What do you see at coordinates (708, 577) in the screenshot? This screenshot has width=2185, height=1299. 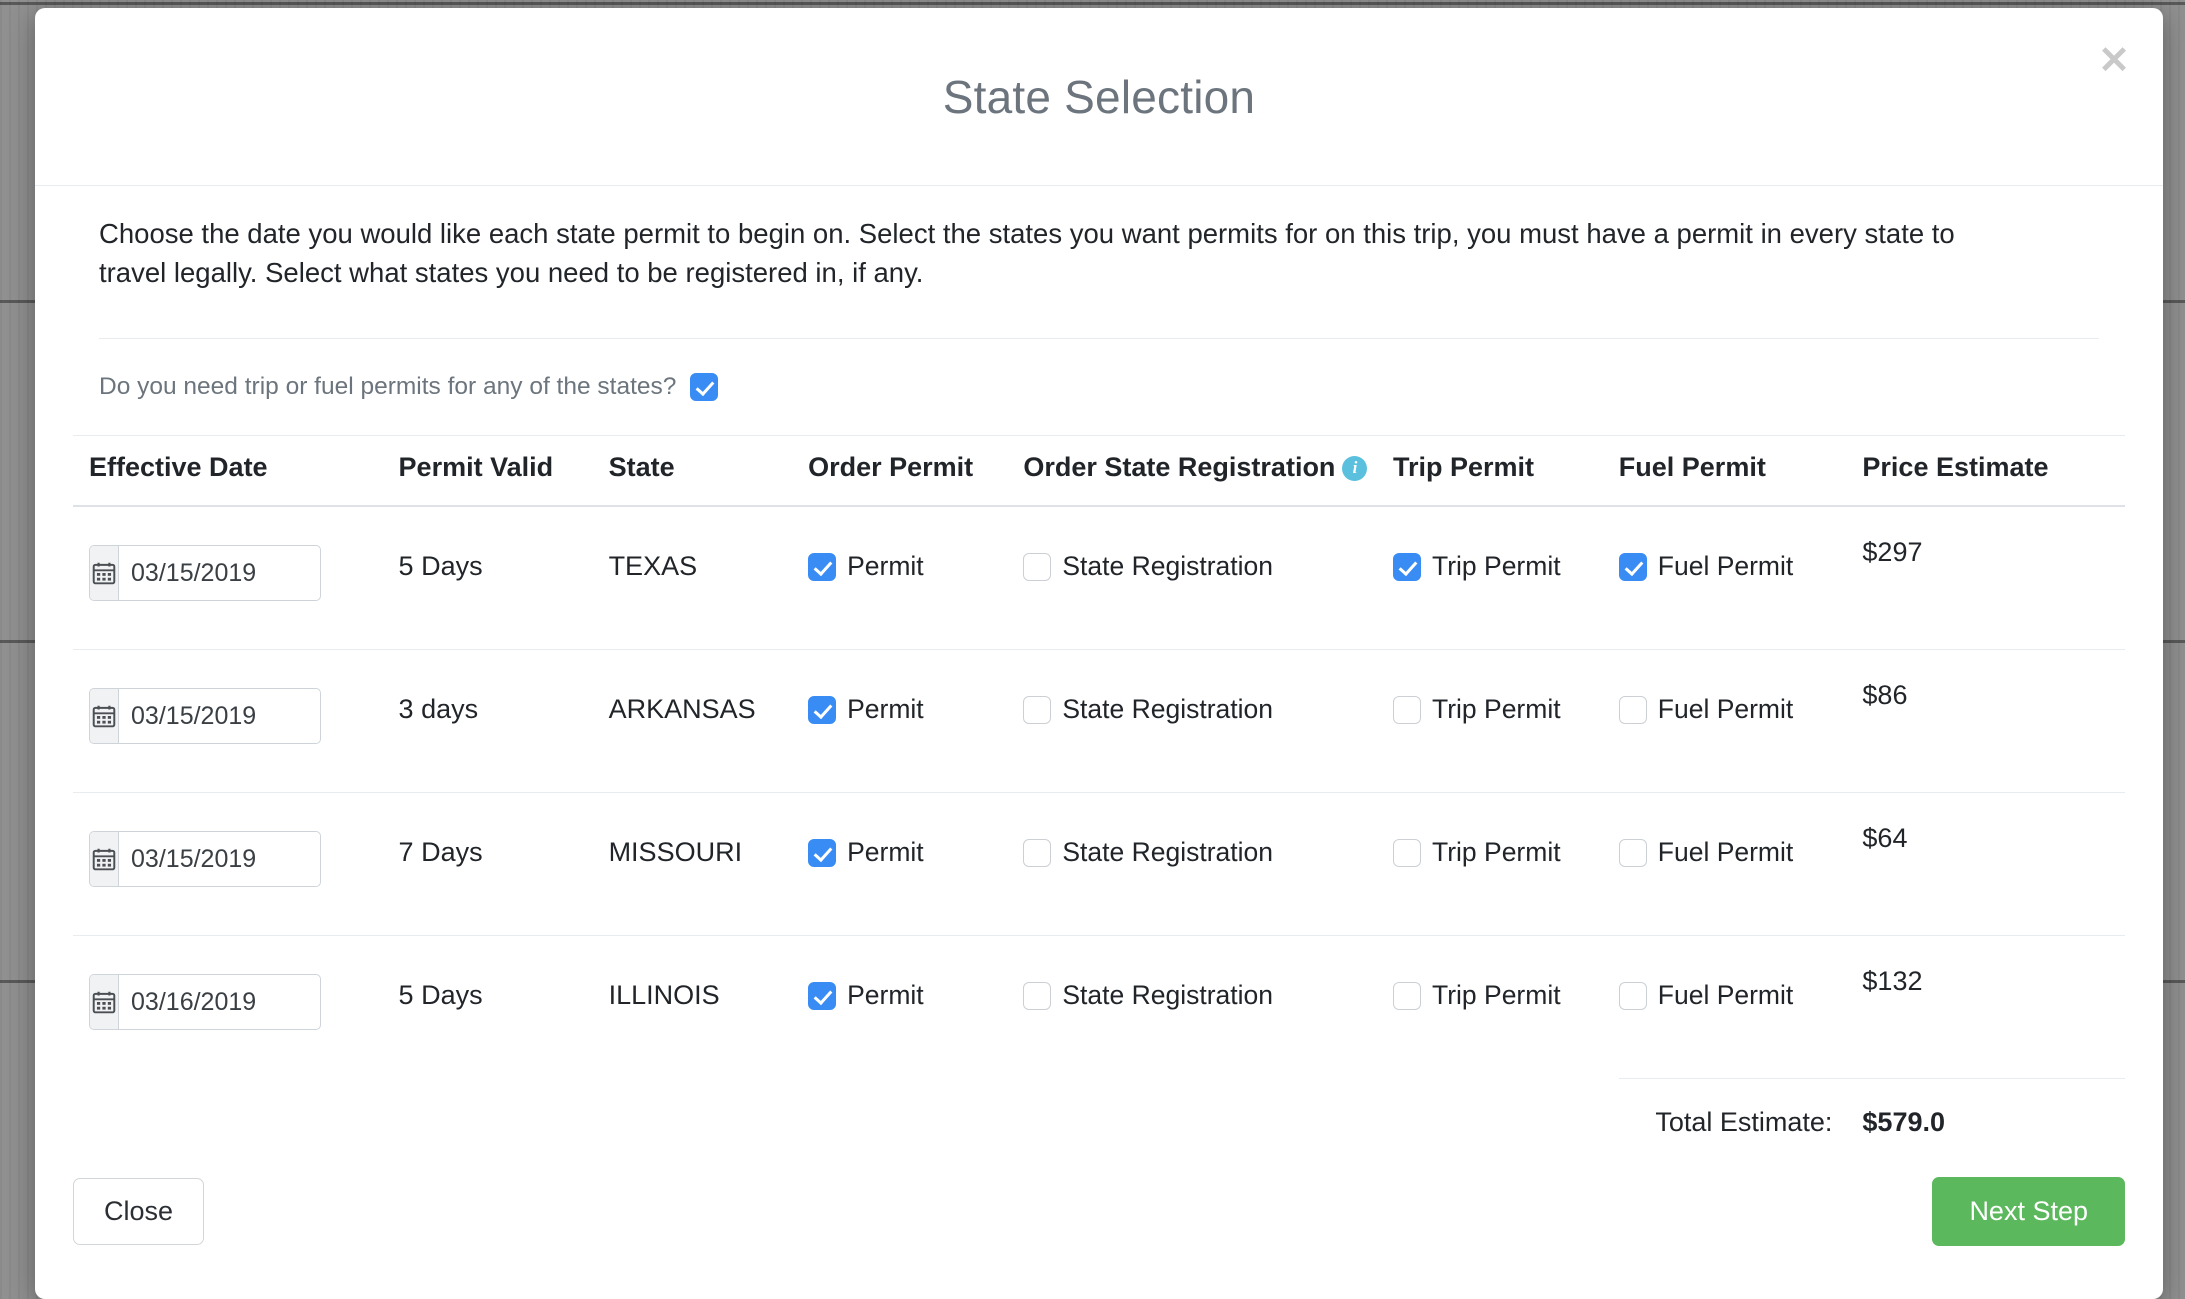 I see `cell-state: TEXAS` at bounding box center [708, 577].